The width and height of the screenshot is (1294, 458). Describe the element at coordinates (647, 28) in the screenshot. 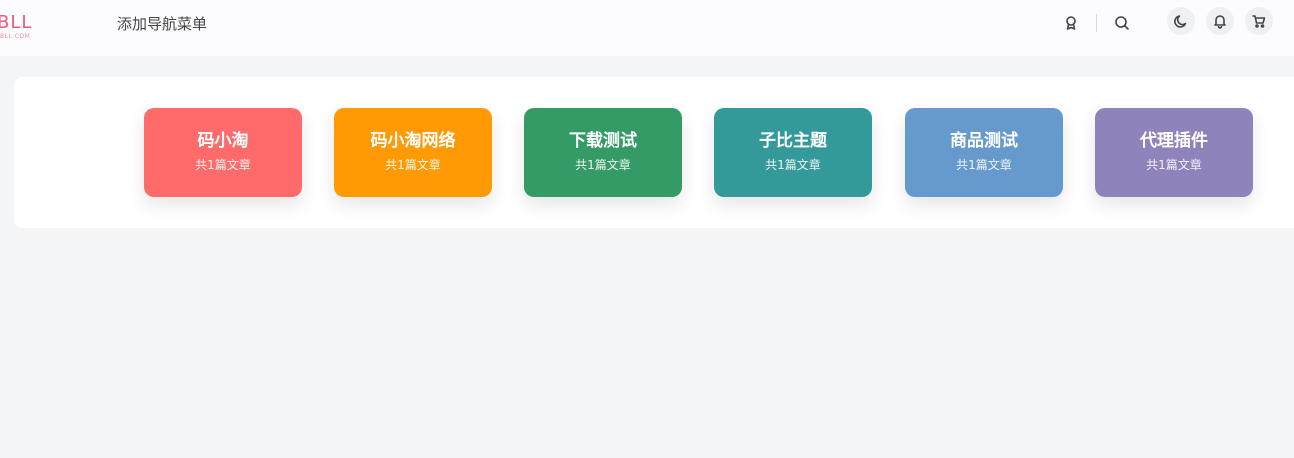

I see `top-header: BLL BLL.COM 添加导航菜单` at that location.